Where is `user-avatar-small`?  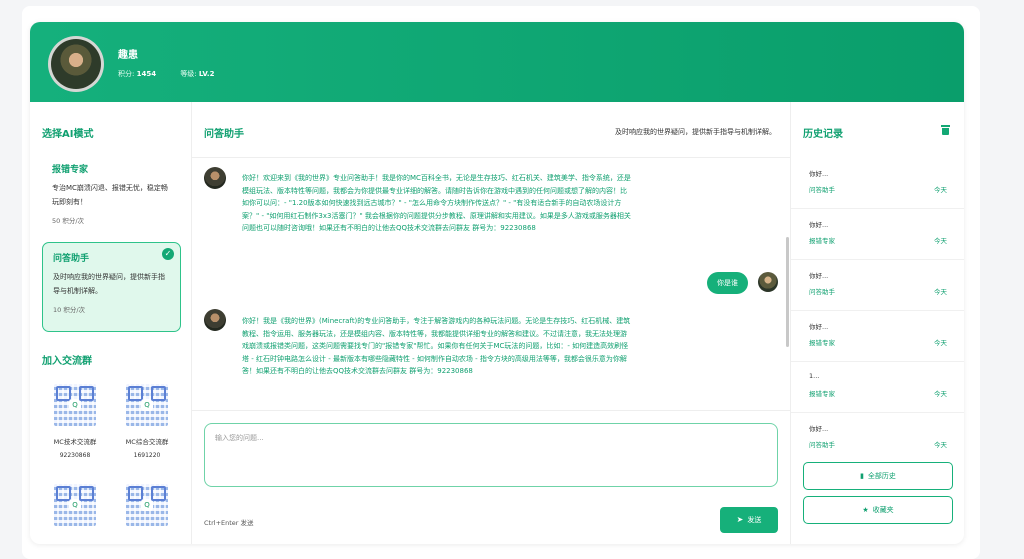
user-avatar-small is located at coordinates (768, 282).